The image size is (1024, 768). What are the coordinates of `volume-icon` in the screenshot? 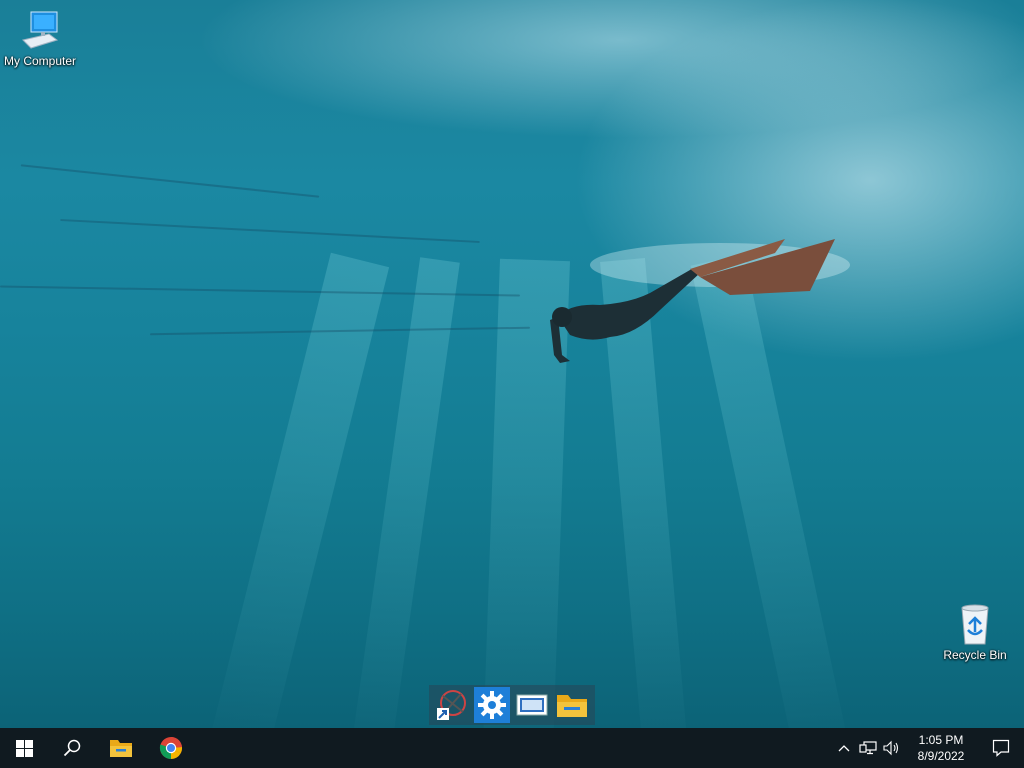 It's located at (891, 748).